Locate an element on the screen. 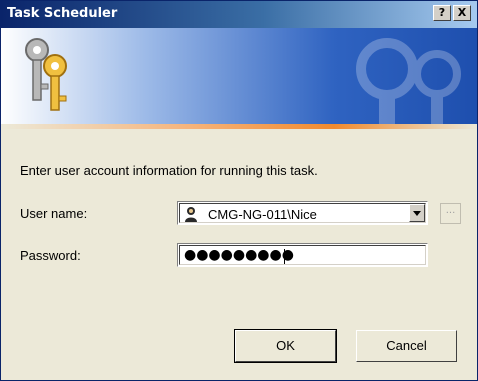 The height and width of the screenshot is (381, 478). window-title: Task Scheduler is located at coordinates (62, 13).